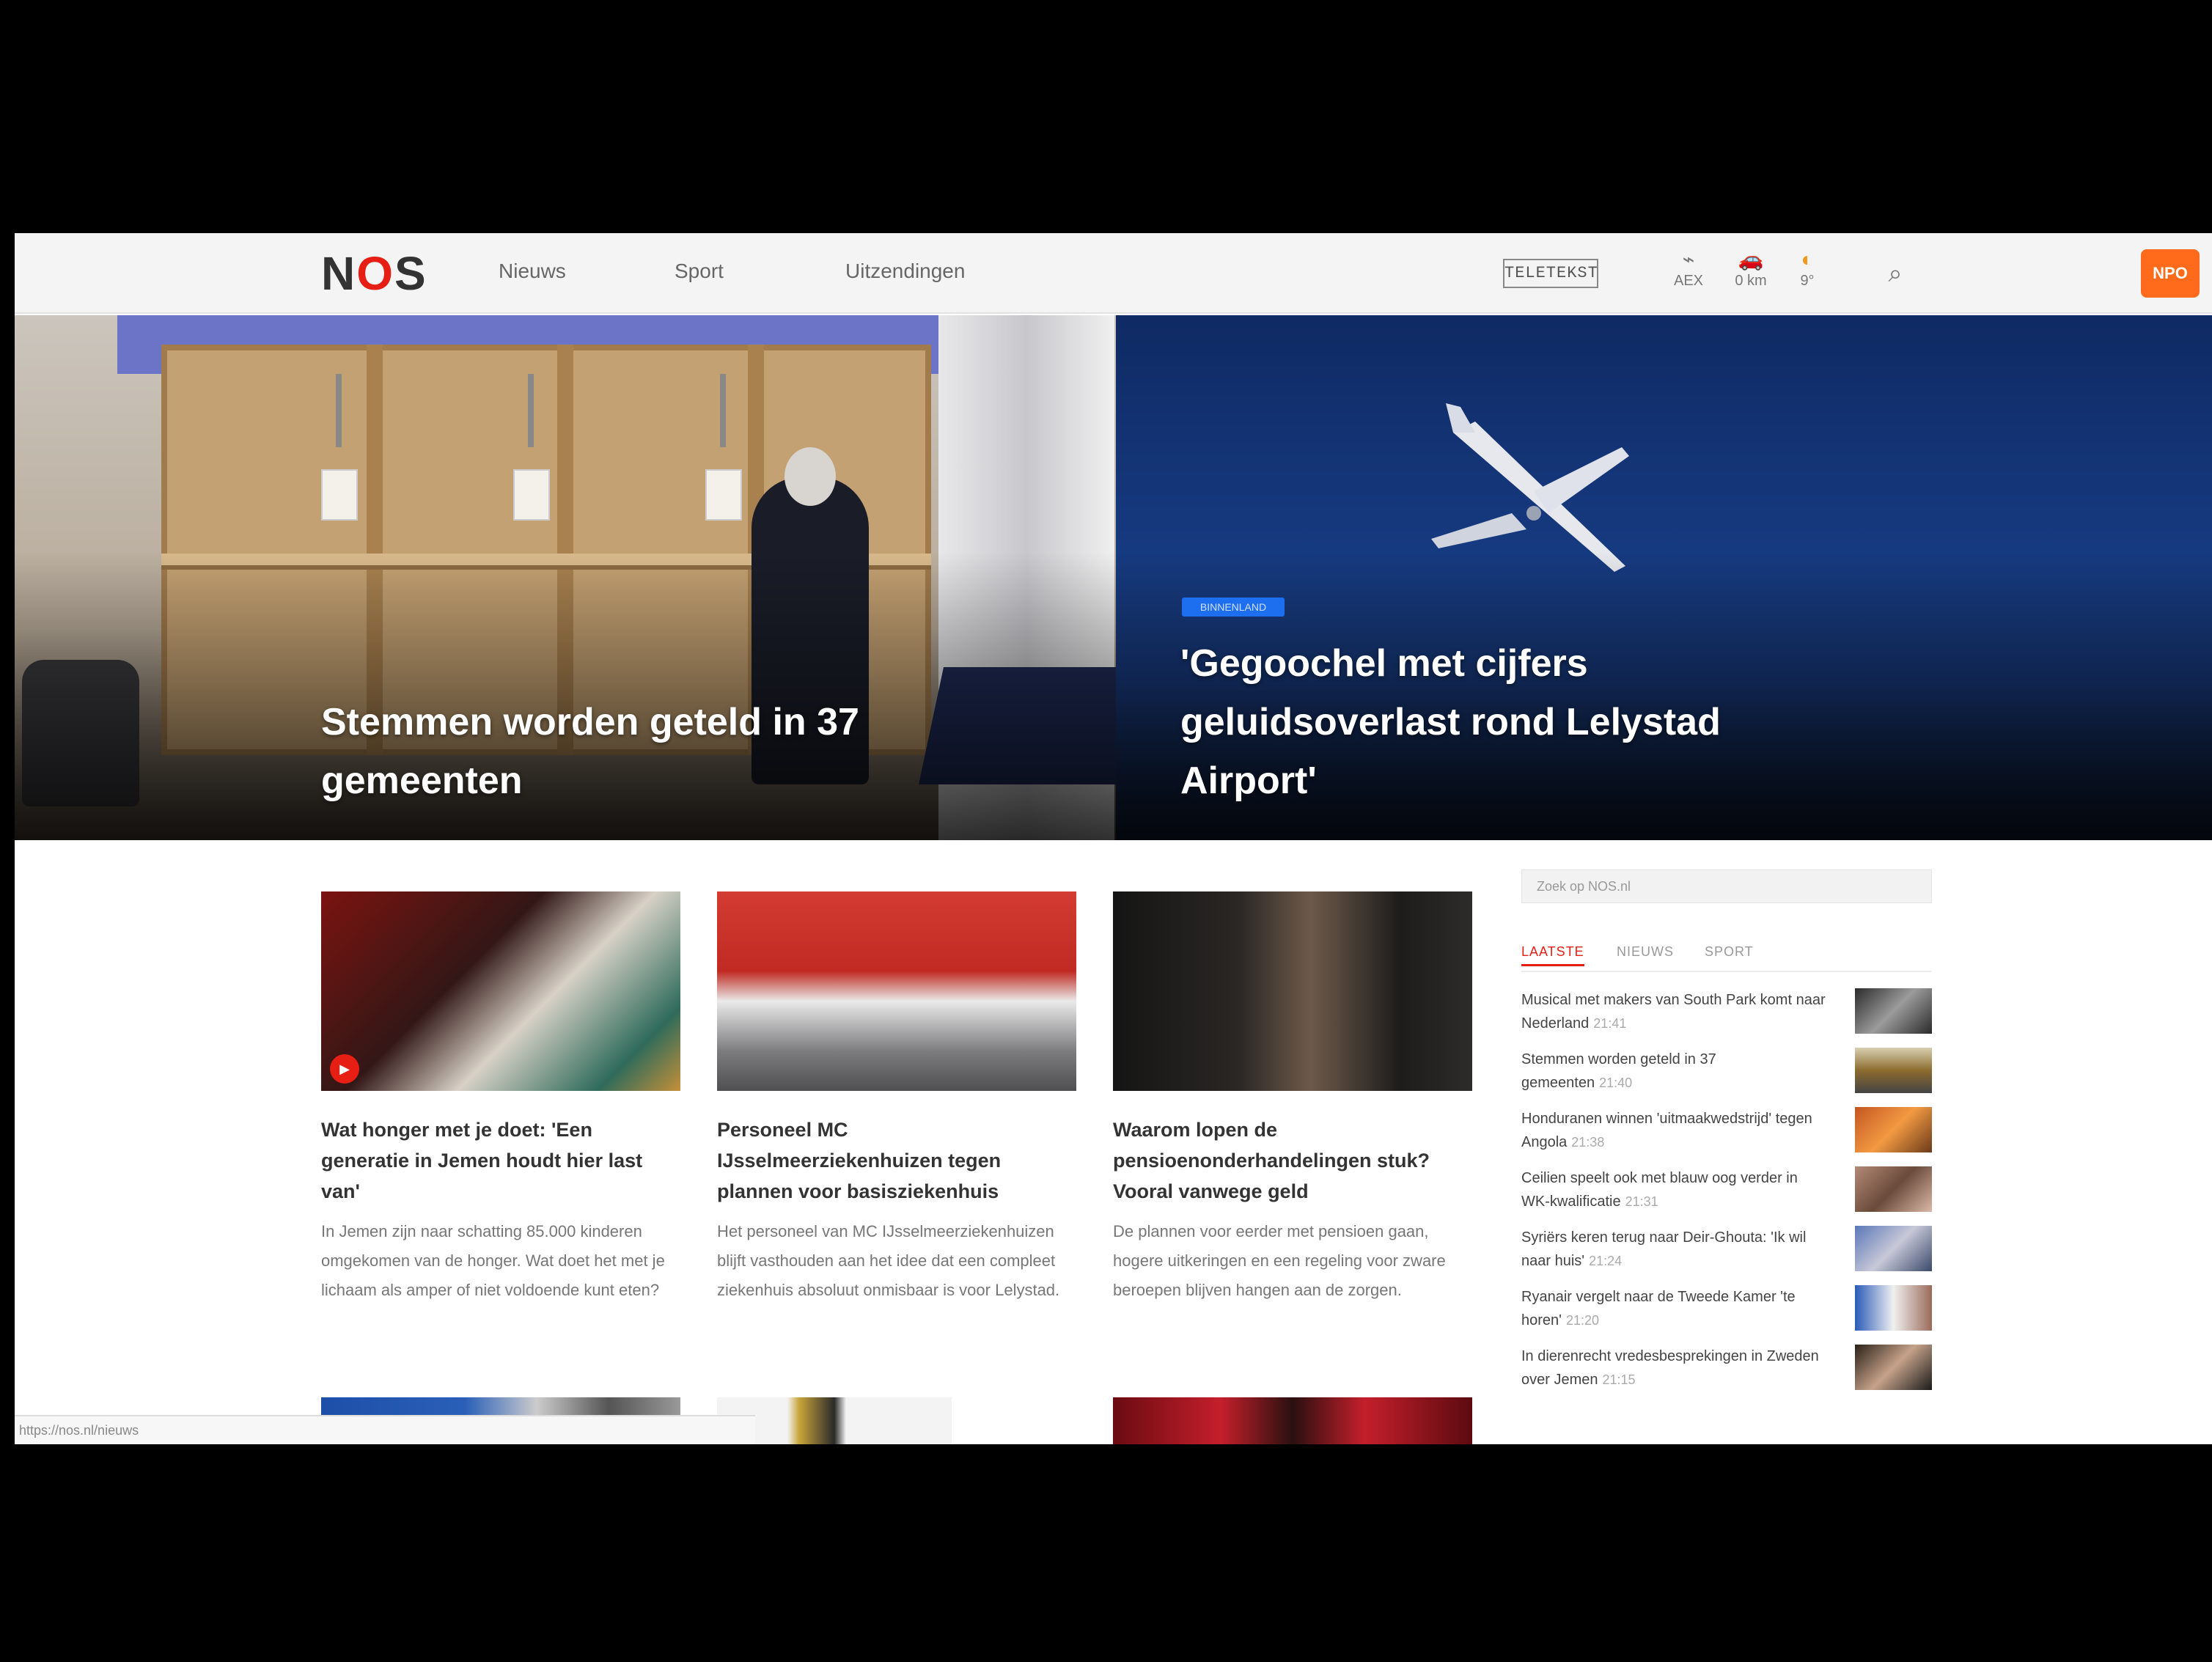  Describe the element at coordinates (1582, 1320) in the screenshot. I see `list-item-time: 21:20` at that location.